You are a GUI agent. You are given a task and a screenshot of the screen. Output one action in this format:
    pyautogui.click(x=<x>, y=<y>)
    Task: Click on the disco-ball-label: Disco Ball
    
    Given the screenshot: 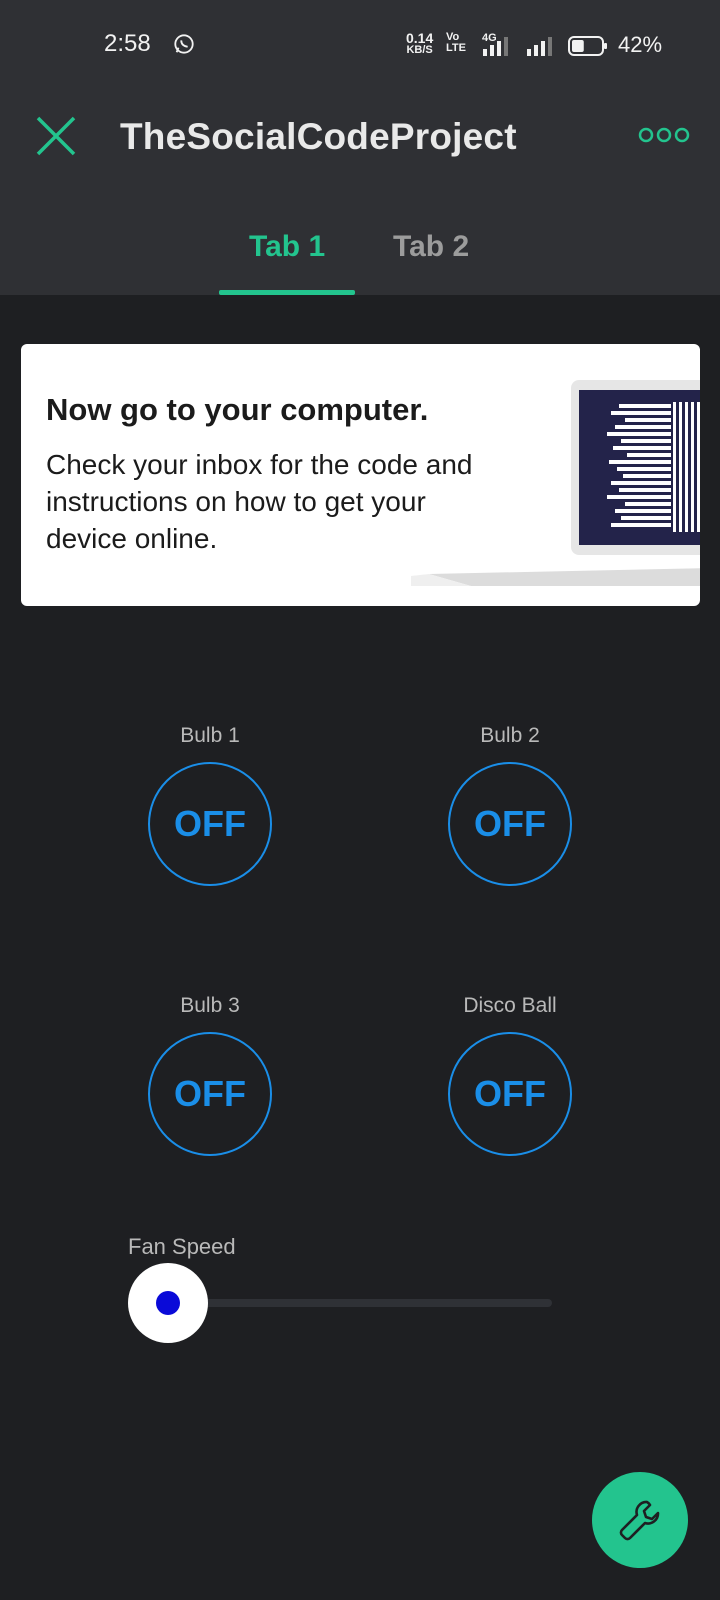 What is the action you would take?
    pyautogui.click(x=510, y=1005)
    